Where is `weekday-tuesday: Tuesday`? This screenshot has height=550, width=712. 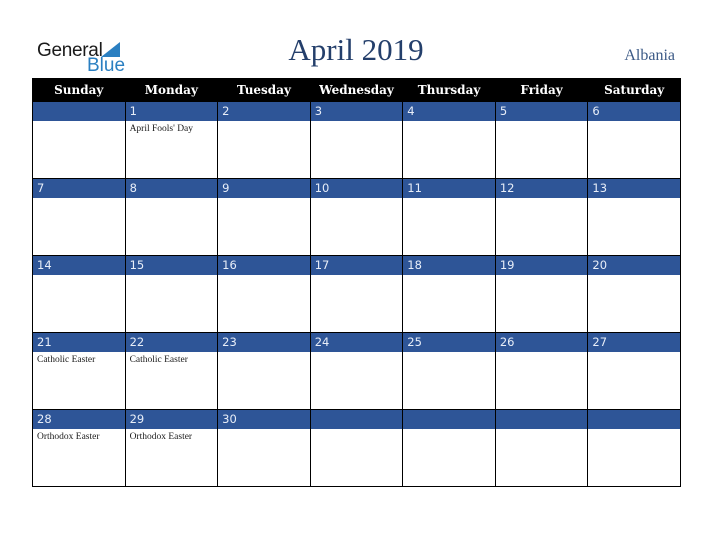 weekday-tuesday: Tuesday is located at coordinates (264, 90).